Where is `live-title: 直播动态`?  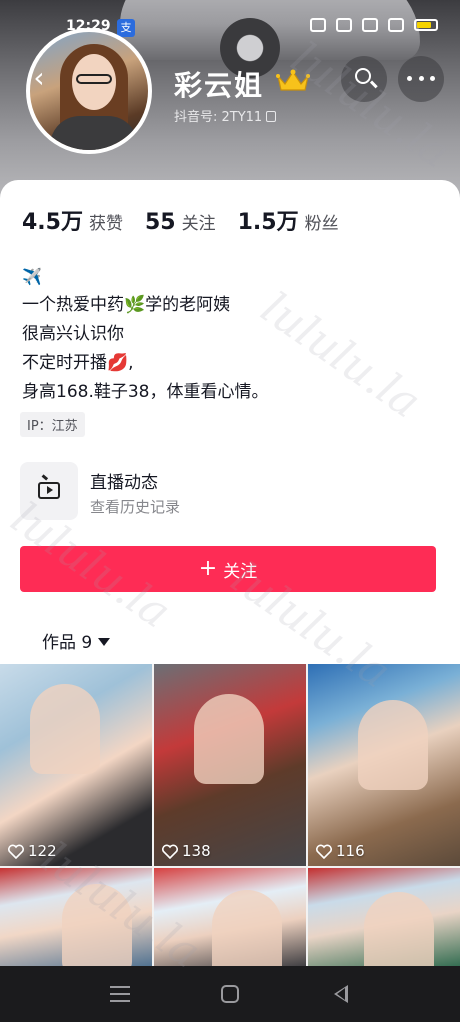 live-title: 直播动态 is located at coordinates (124, 483).